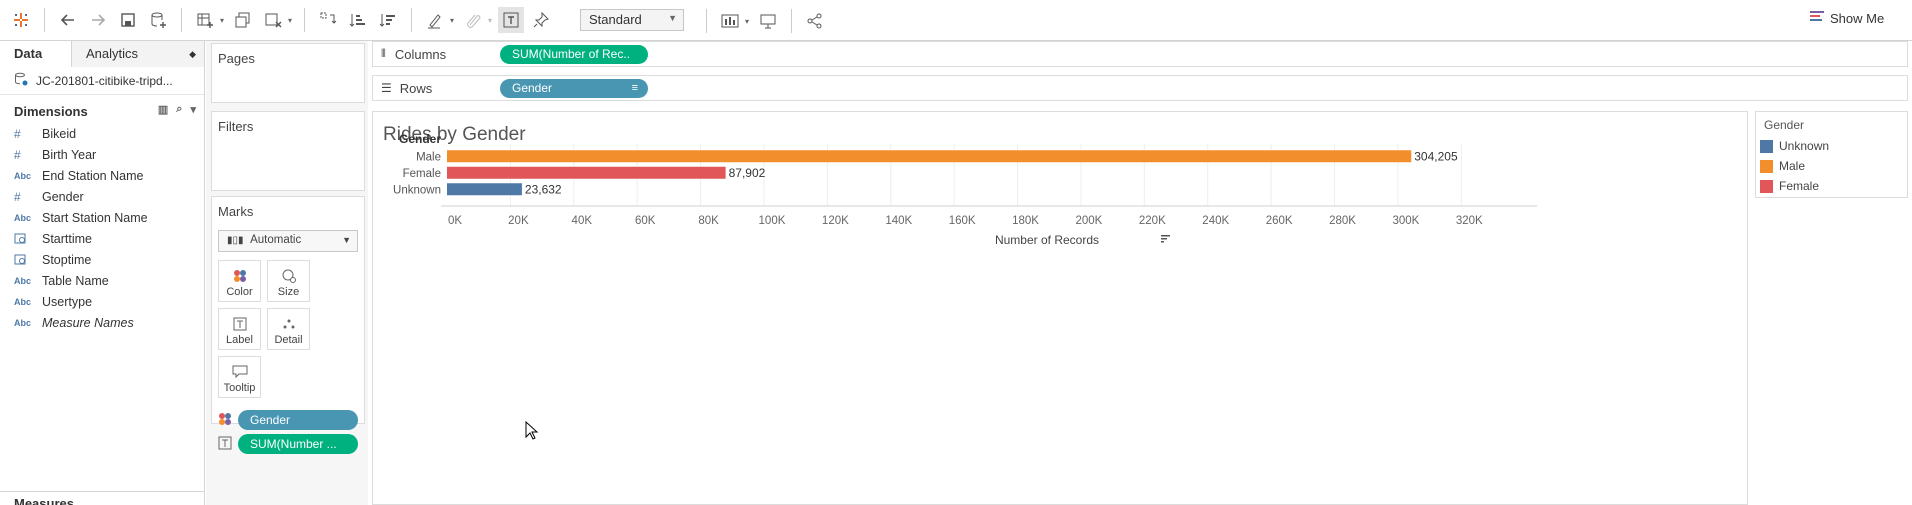  What do you see at coordinates (225, 420) in the screenshot?
I see `color-encoding-icon` at bounding box center [225, 420].